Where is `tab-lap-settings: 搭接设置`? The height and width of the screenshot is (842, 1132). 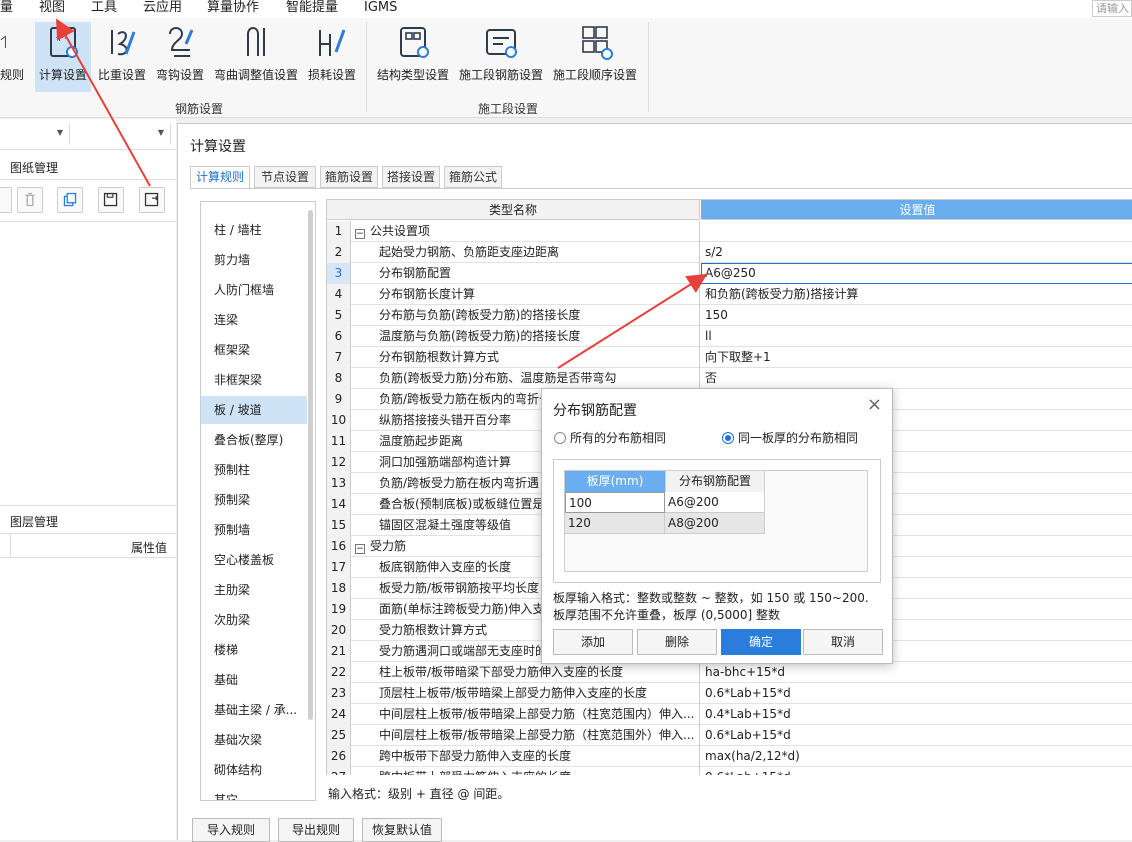
tab-lap-settings: 搭接设置 is located at coordinates (411, 177).